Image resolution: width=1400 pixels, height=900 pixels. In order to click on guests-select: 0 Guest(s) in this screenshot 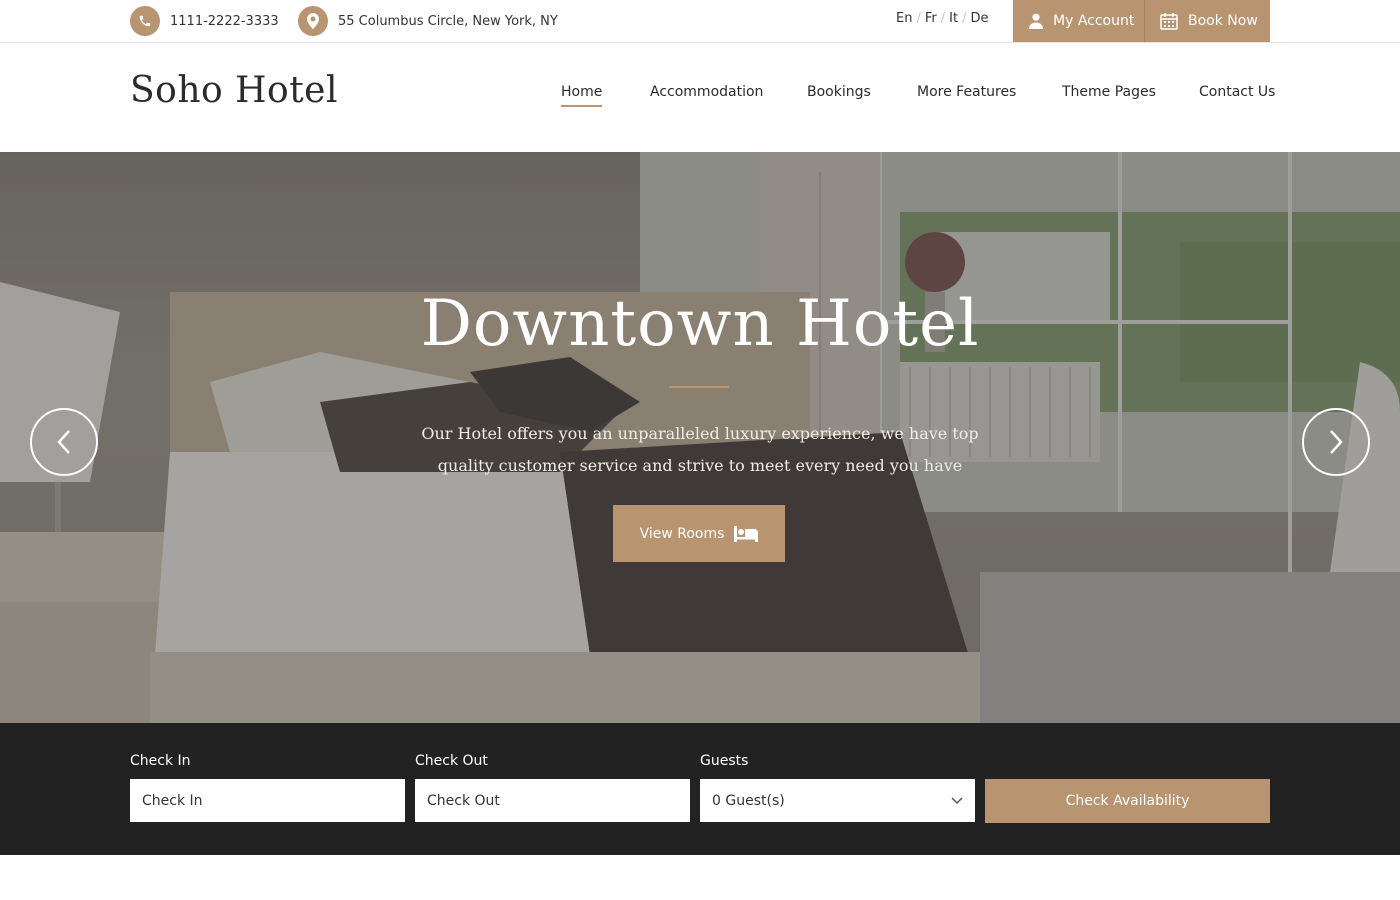, I will do `click(837, 800)`.